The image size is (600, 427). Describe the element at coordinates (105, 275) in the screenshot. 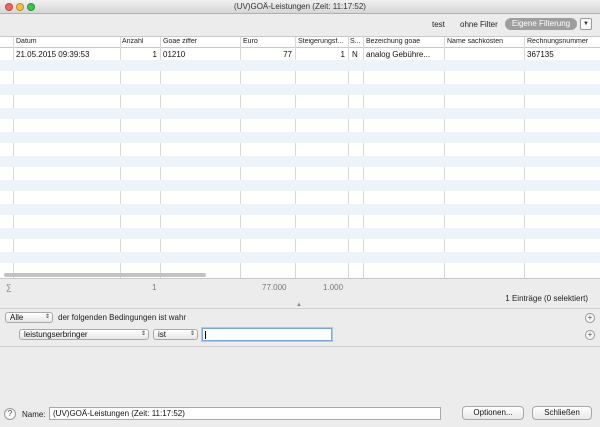

I see `horizontal-scrollbar` at that location.